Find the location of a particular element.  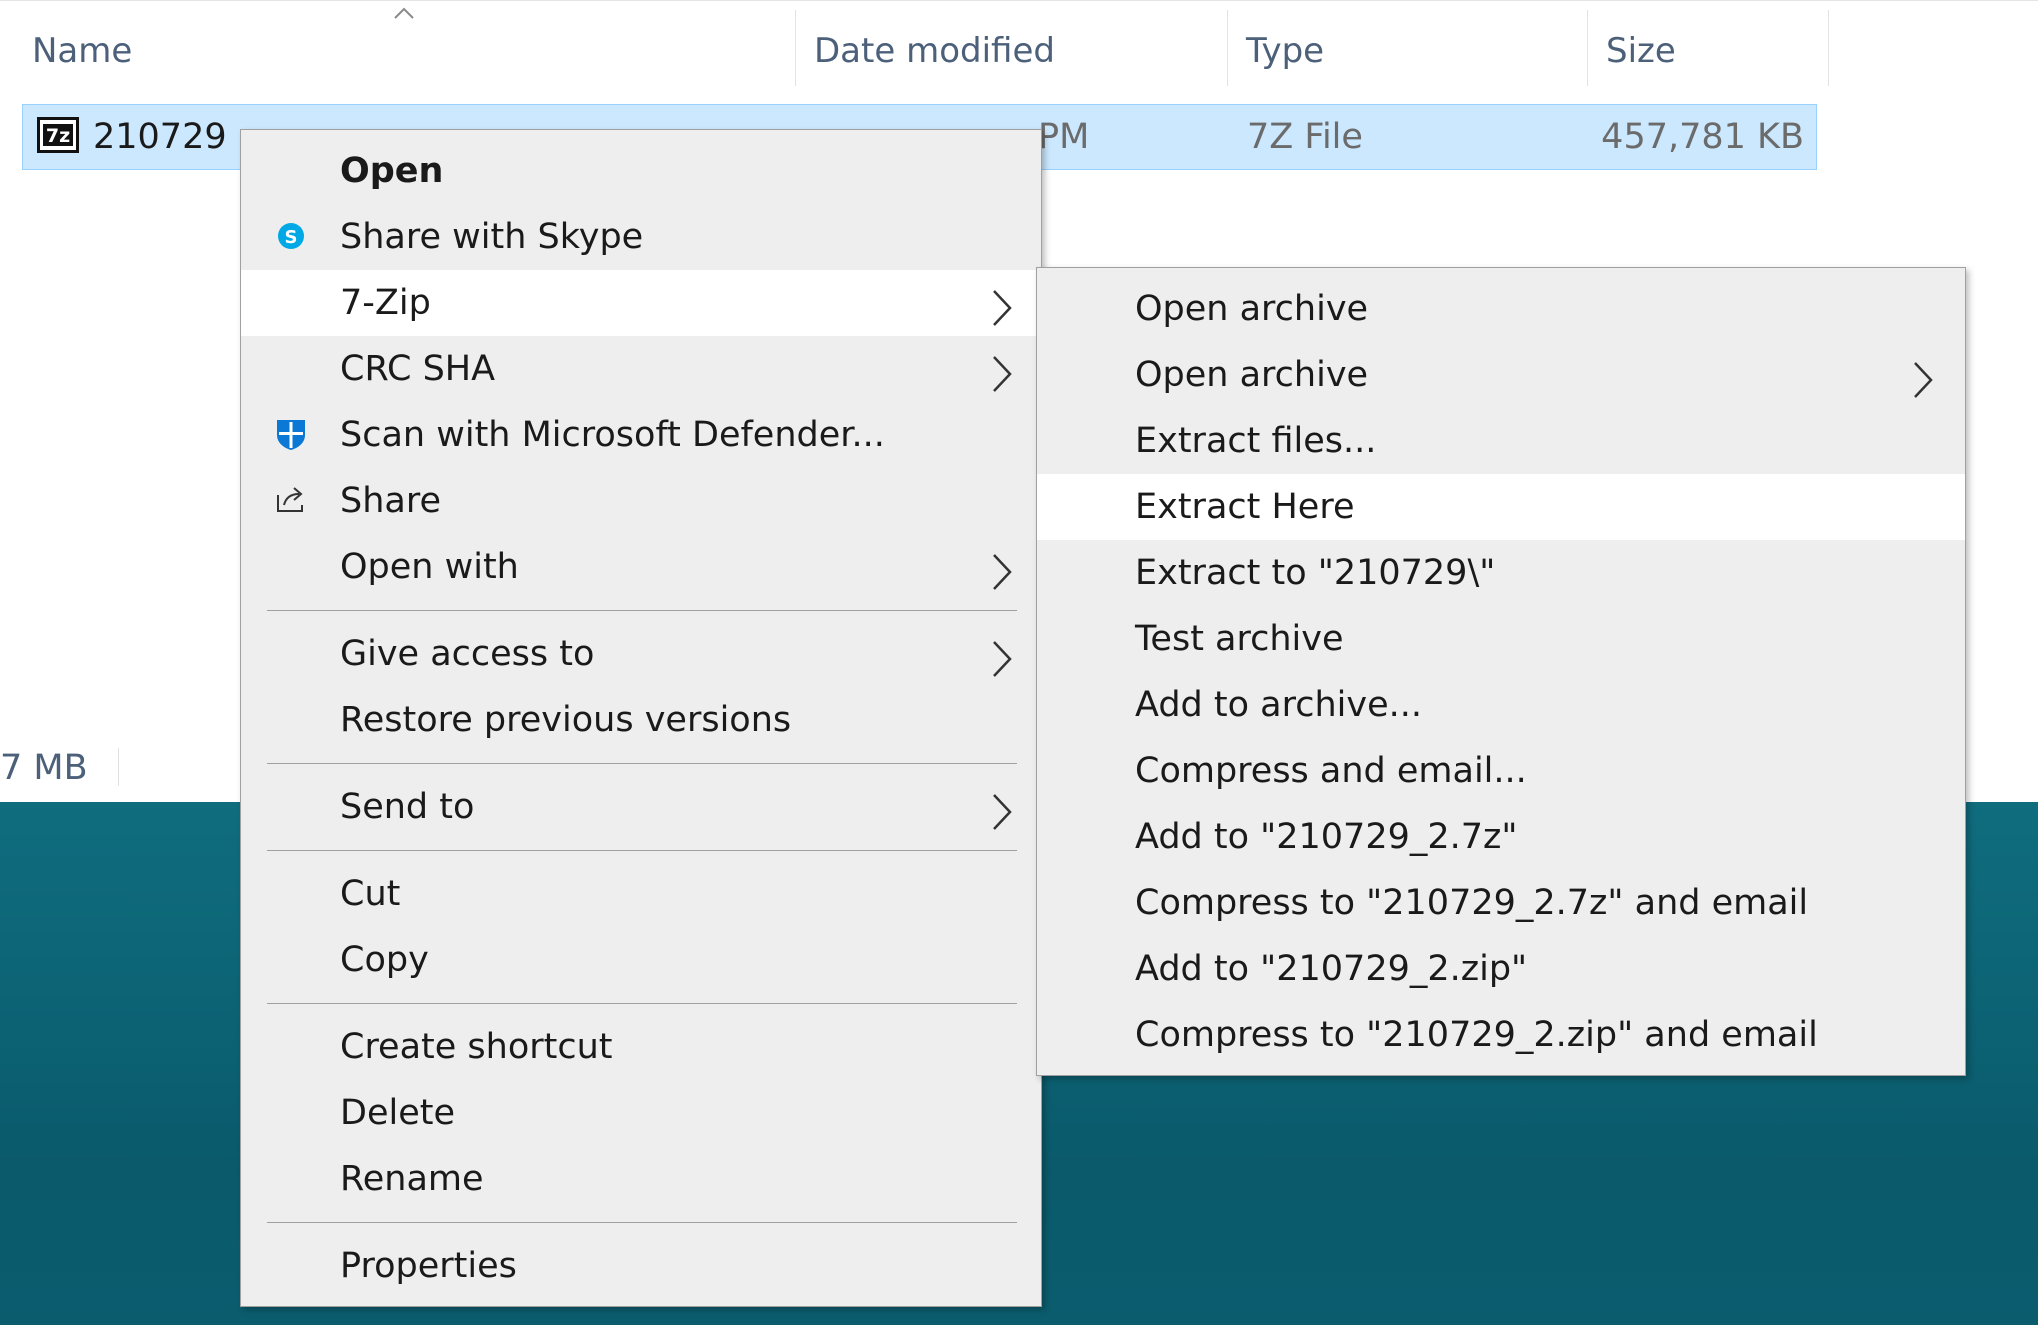

status-selected-size: 7 MB is located at coordinates (44, 768).